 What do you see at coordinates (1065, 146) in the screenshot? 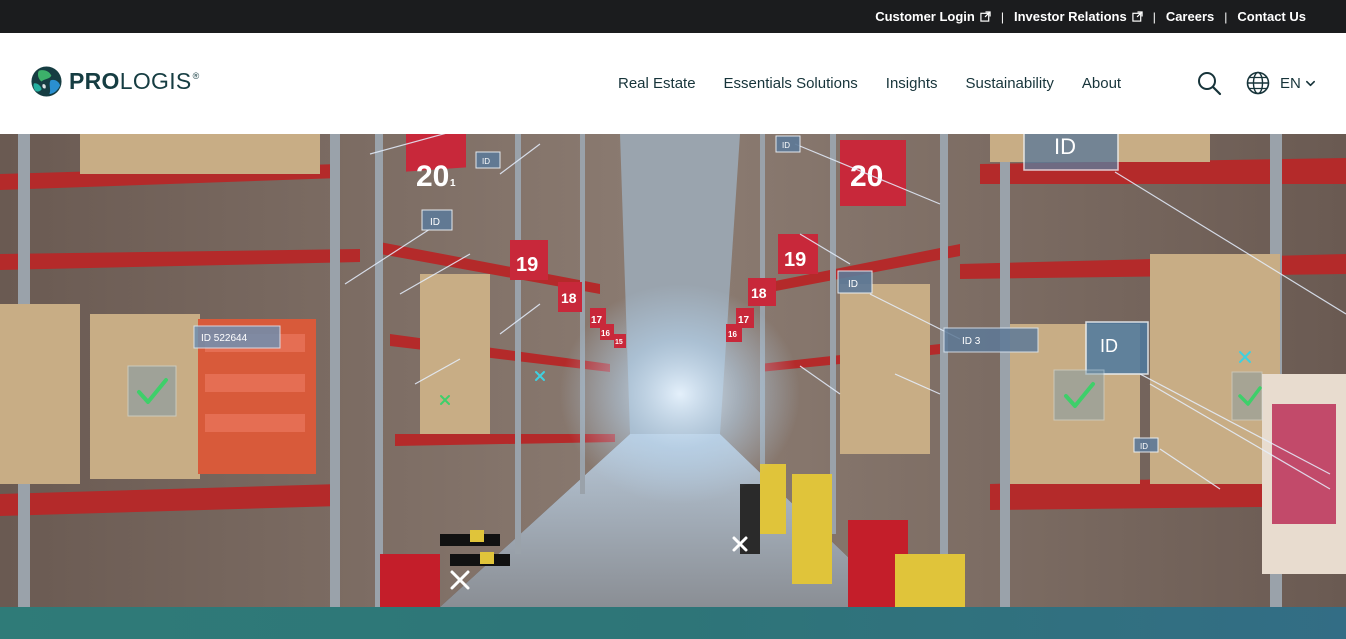
I see `hero-tag-id-top: ID` at bounding box center [1065, 146].